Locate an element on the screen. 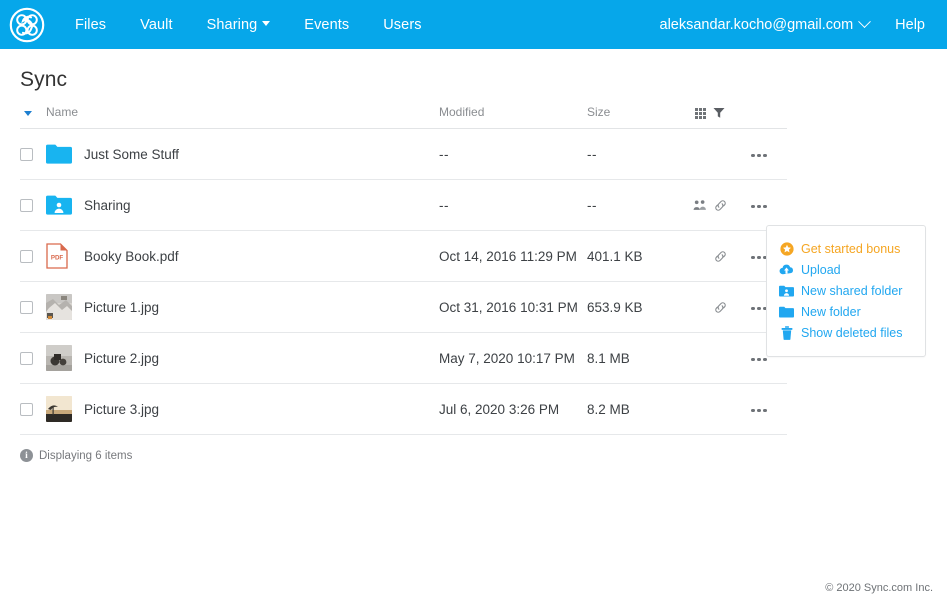 The width and height of the screenshot is (947, 600). nav-item-users: Users is located at coordinates (402, 25).